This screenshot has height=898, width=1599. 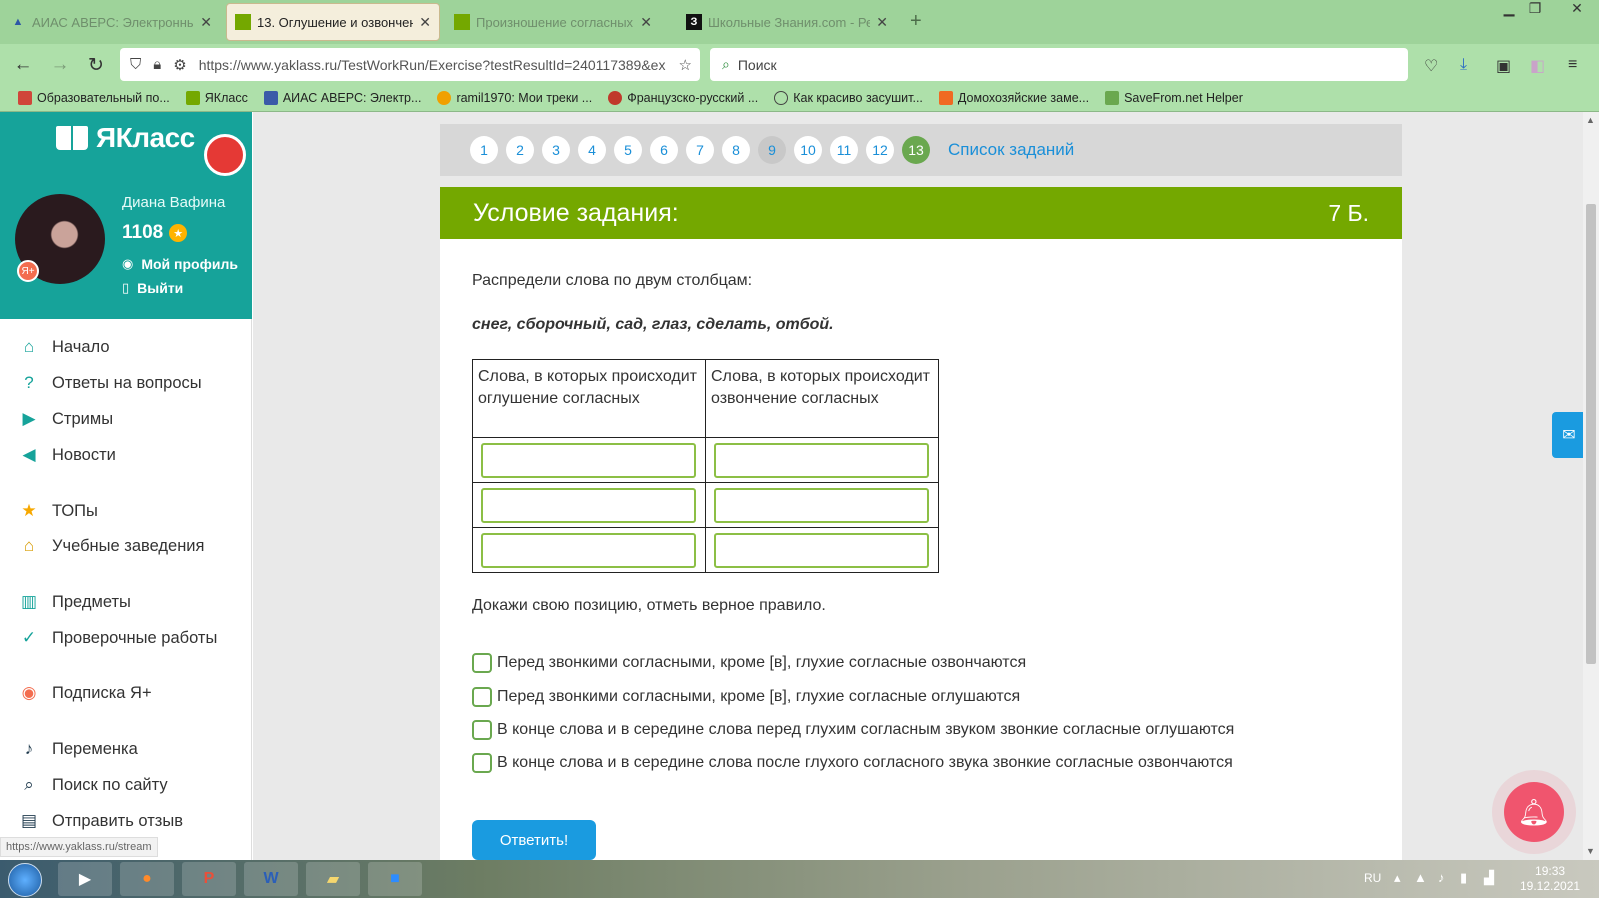 I want to click on tab-znania: З Школьные Знания.com - Решайте ✕, so click(x=787, y=22).